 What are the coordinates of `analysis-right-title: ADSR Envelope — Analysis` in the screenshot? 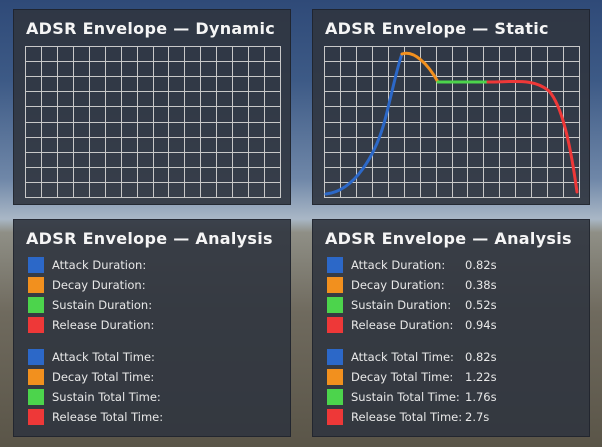 It's located at (448, 238).